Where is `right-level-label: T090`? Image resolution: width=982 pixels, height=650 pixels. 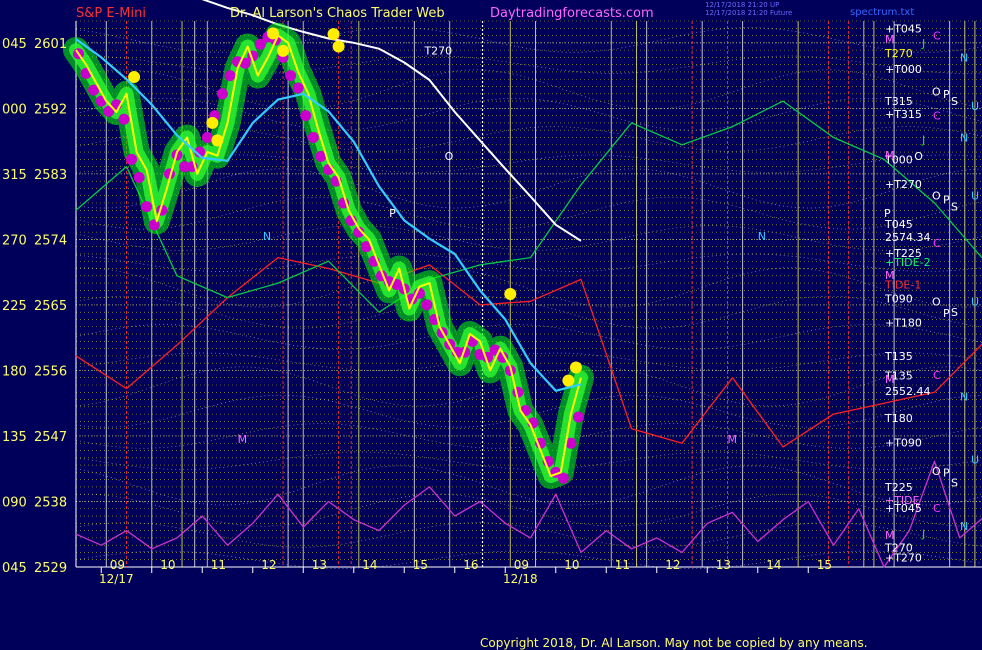 right-level-label: T090 is located at coordinates (898, 298).